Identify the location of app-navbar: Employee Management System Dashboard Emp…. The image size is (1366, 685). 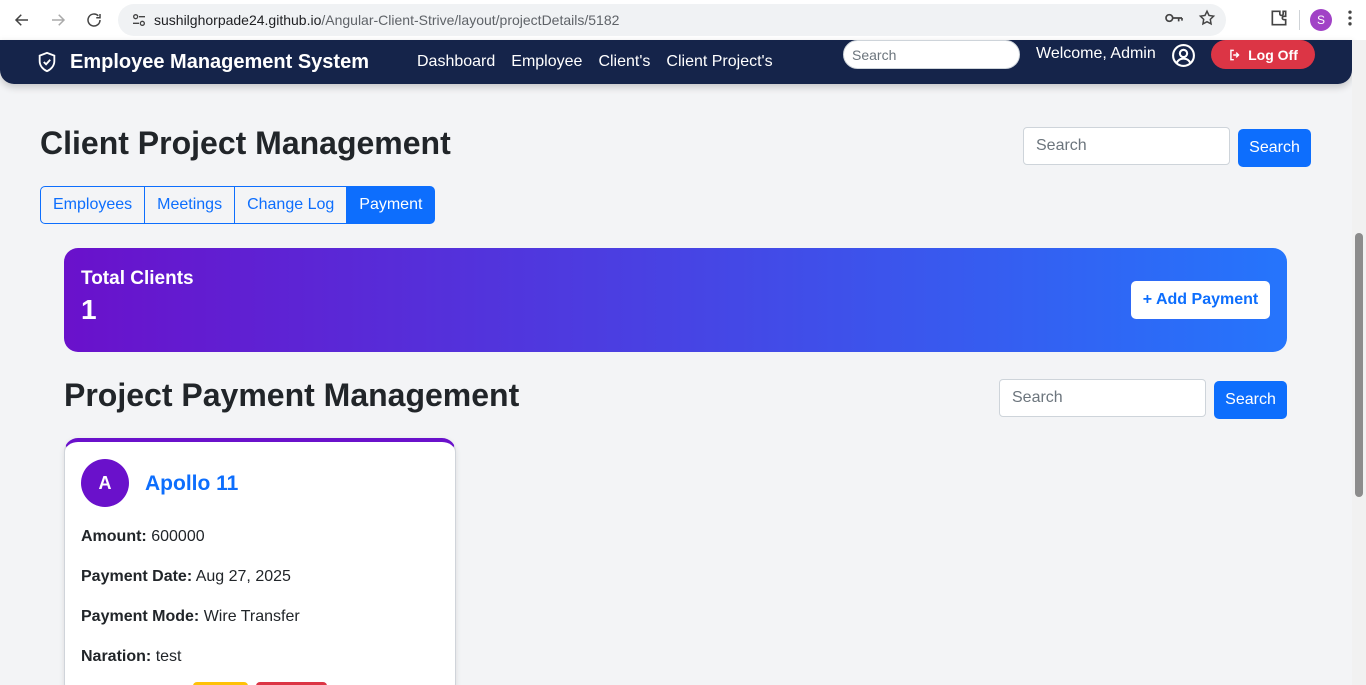
(676, 62).